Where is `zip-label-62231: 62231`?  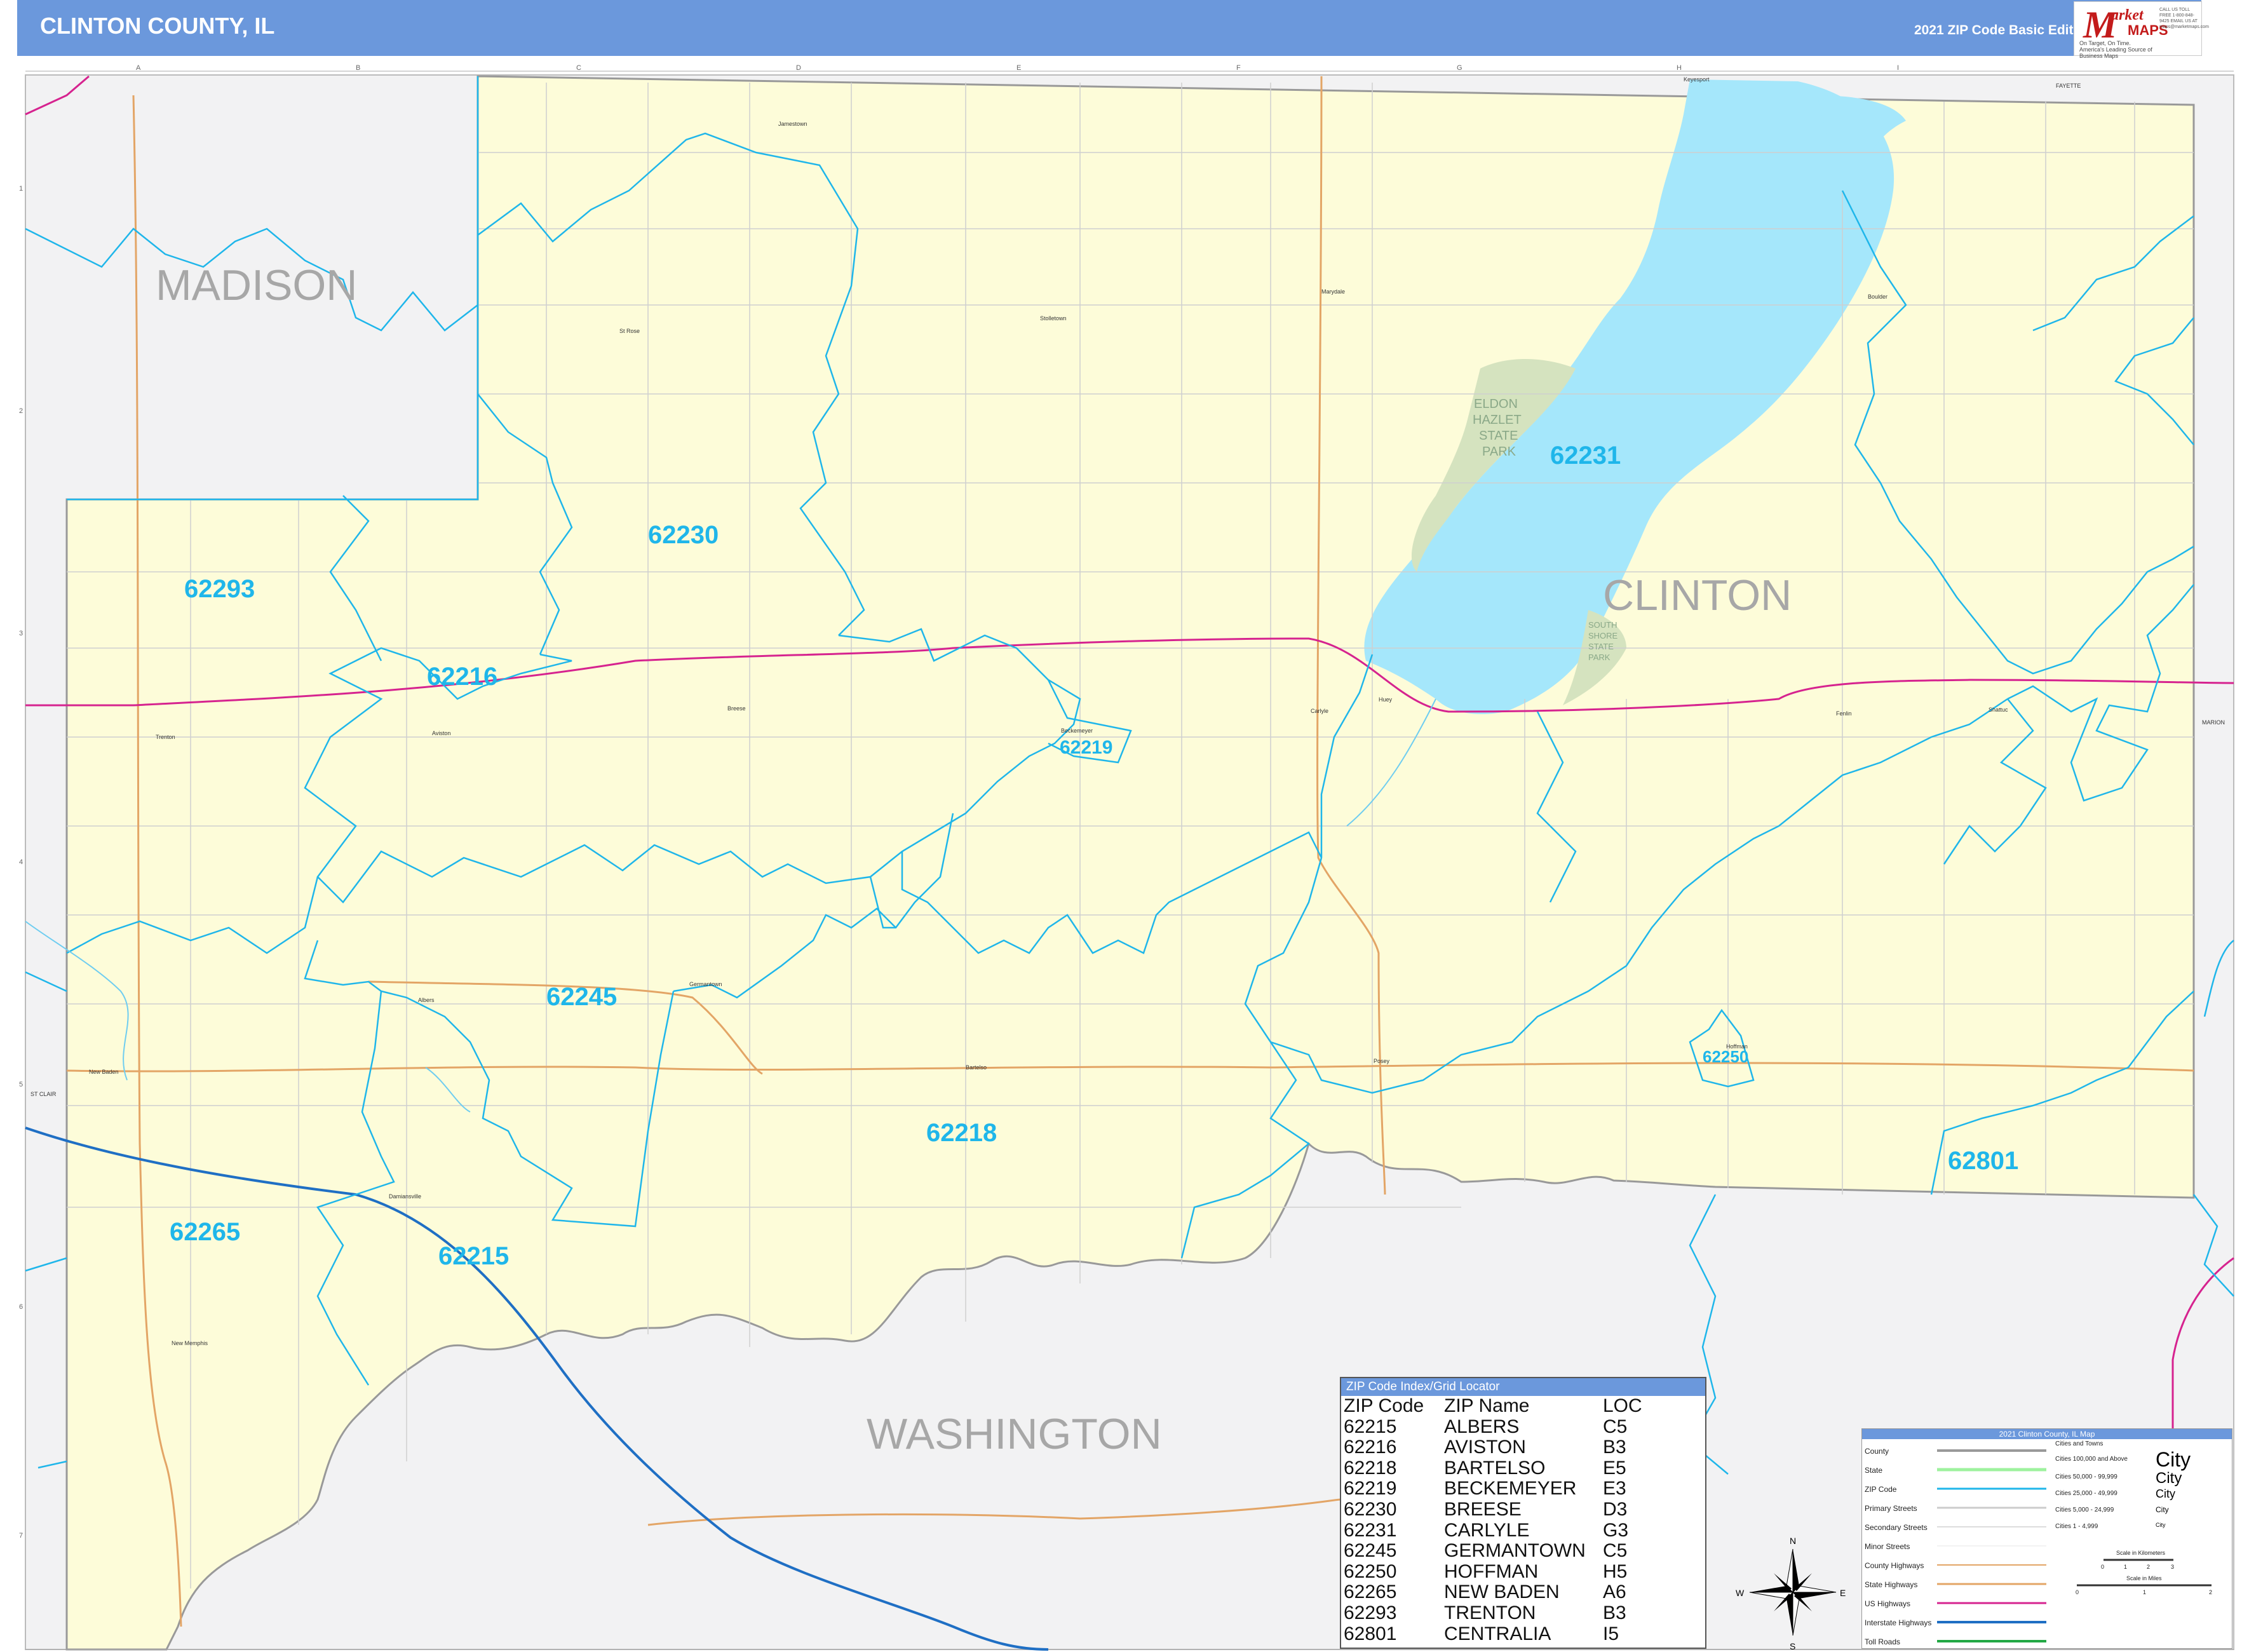 zip-label-62231: 62231 is located at coordinates (1585, 456).